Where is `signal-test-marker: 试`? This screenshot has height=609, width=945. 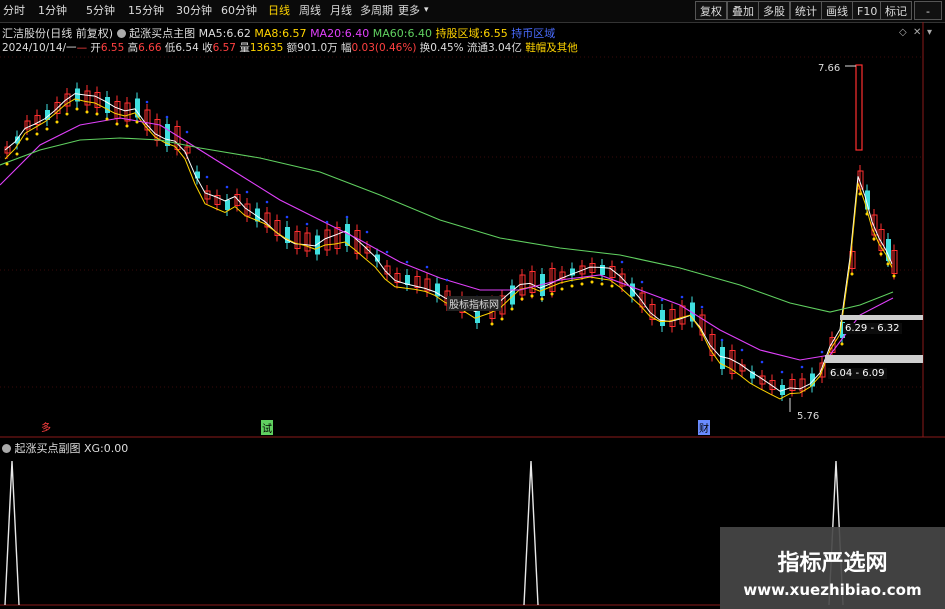 signal-test-marker: 试 is located at coordinates (267, 427).